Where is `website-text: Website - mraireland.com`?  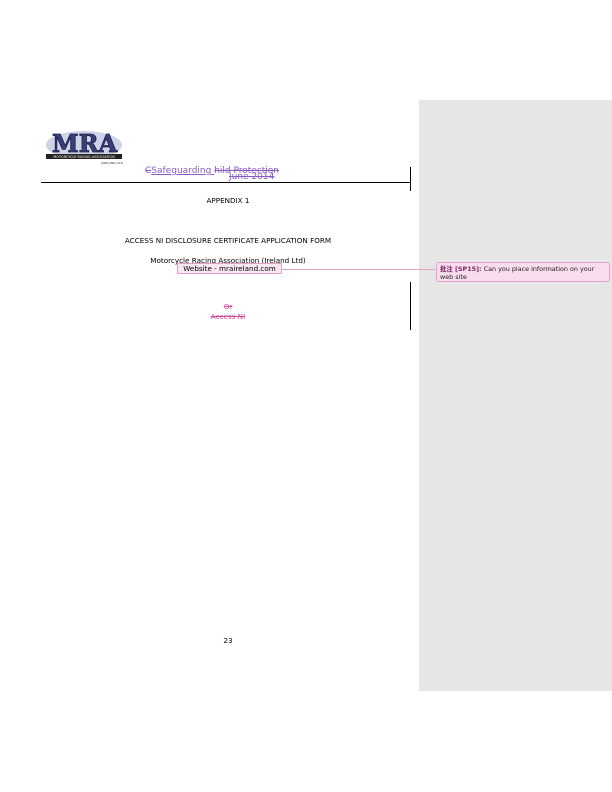 website-text: Website - mraireland.com is located at coordinates (229, 268).